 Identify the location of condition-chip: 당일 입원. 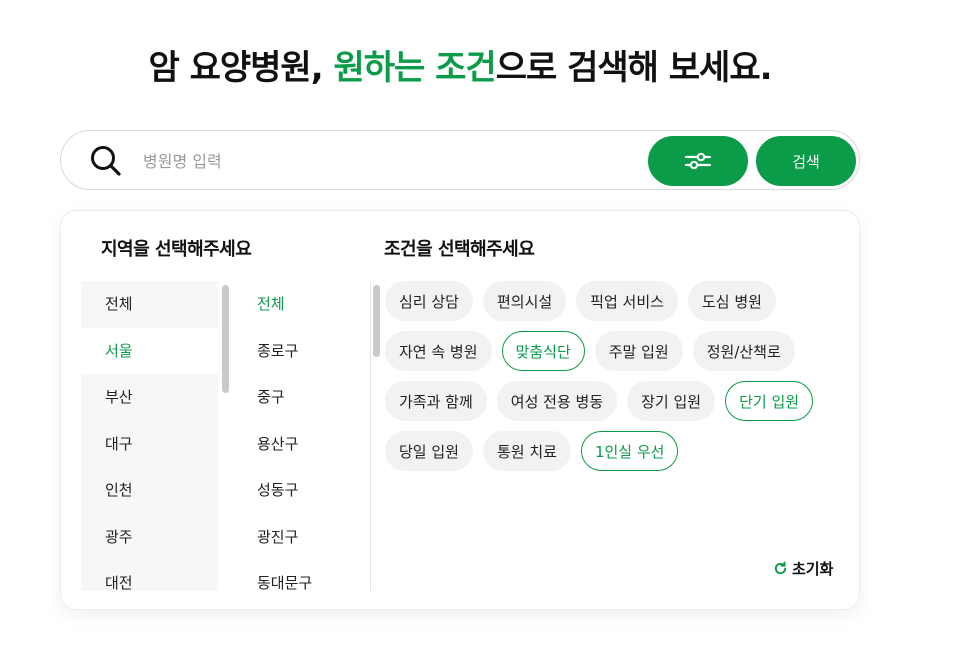
(429, 451).